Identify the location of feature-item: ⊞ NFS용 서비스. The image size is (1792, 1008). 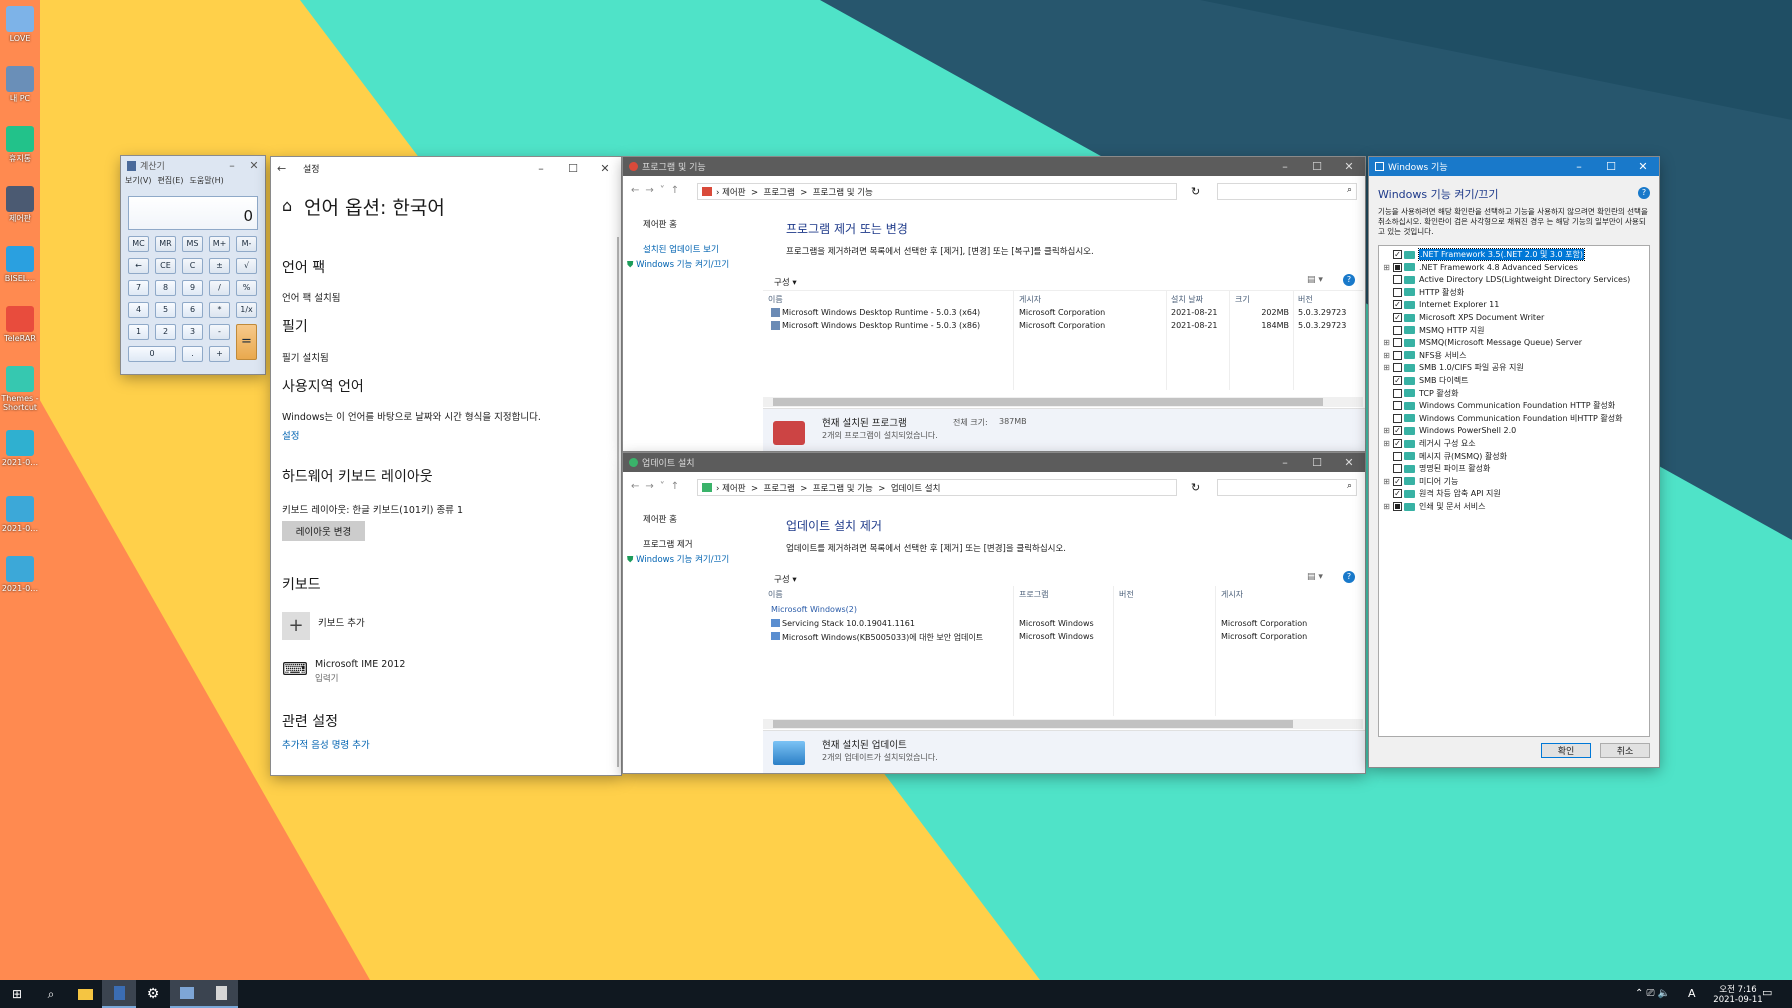
(1424, 355).